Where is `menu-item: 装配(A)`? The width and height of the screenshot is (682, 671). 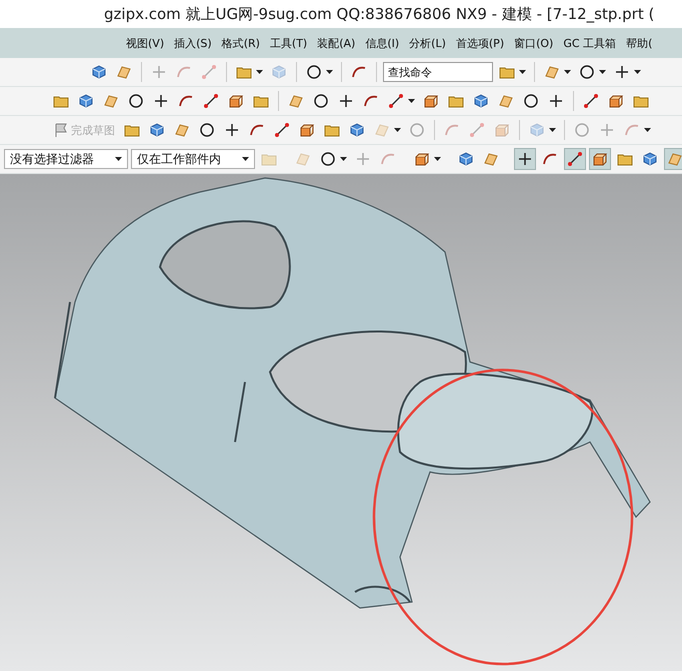
menu-item: 装配(A) is located at coordinates (336, 43).